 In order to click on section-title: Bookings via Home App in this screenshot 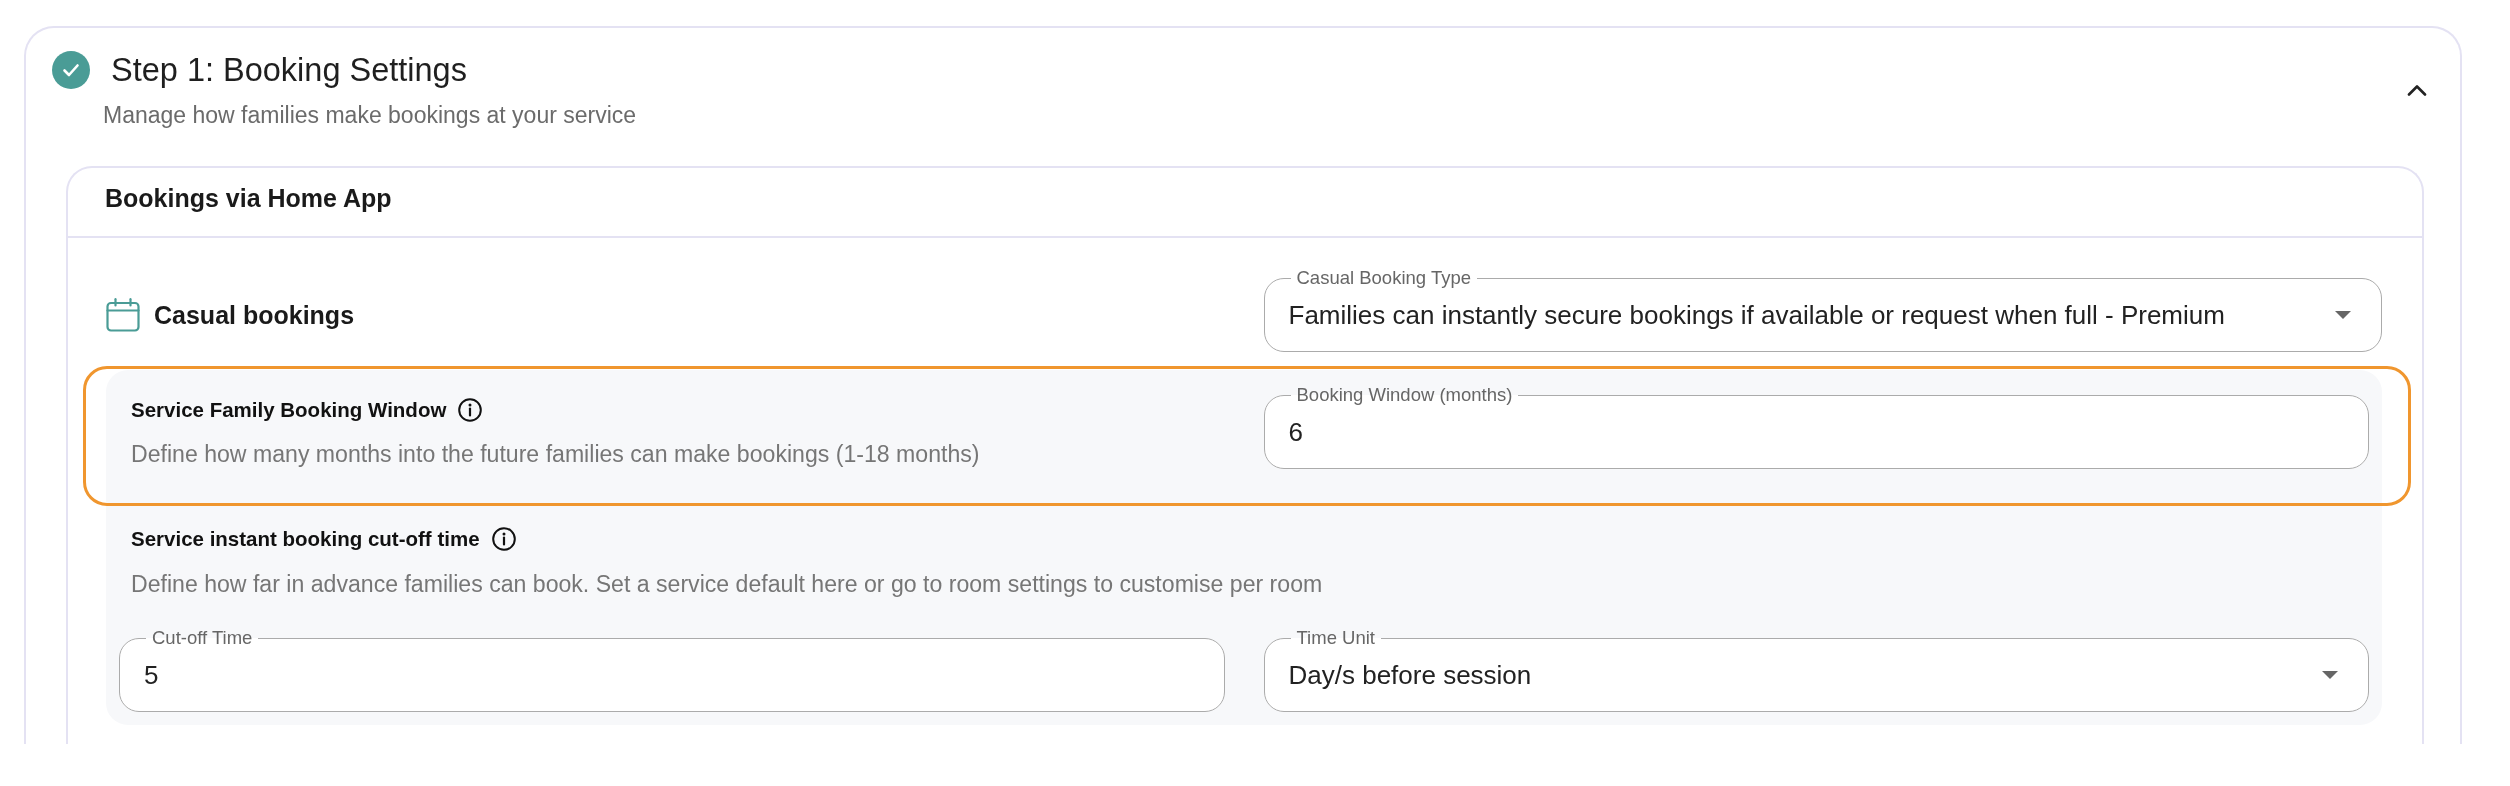, I will do `click(248, 198)`.